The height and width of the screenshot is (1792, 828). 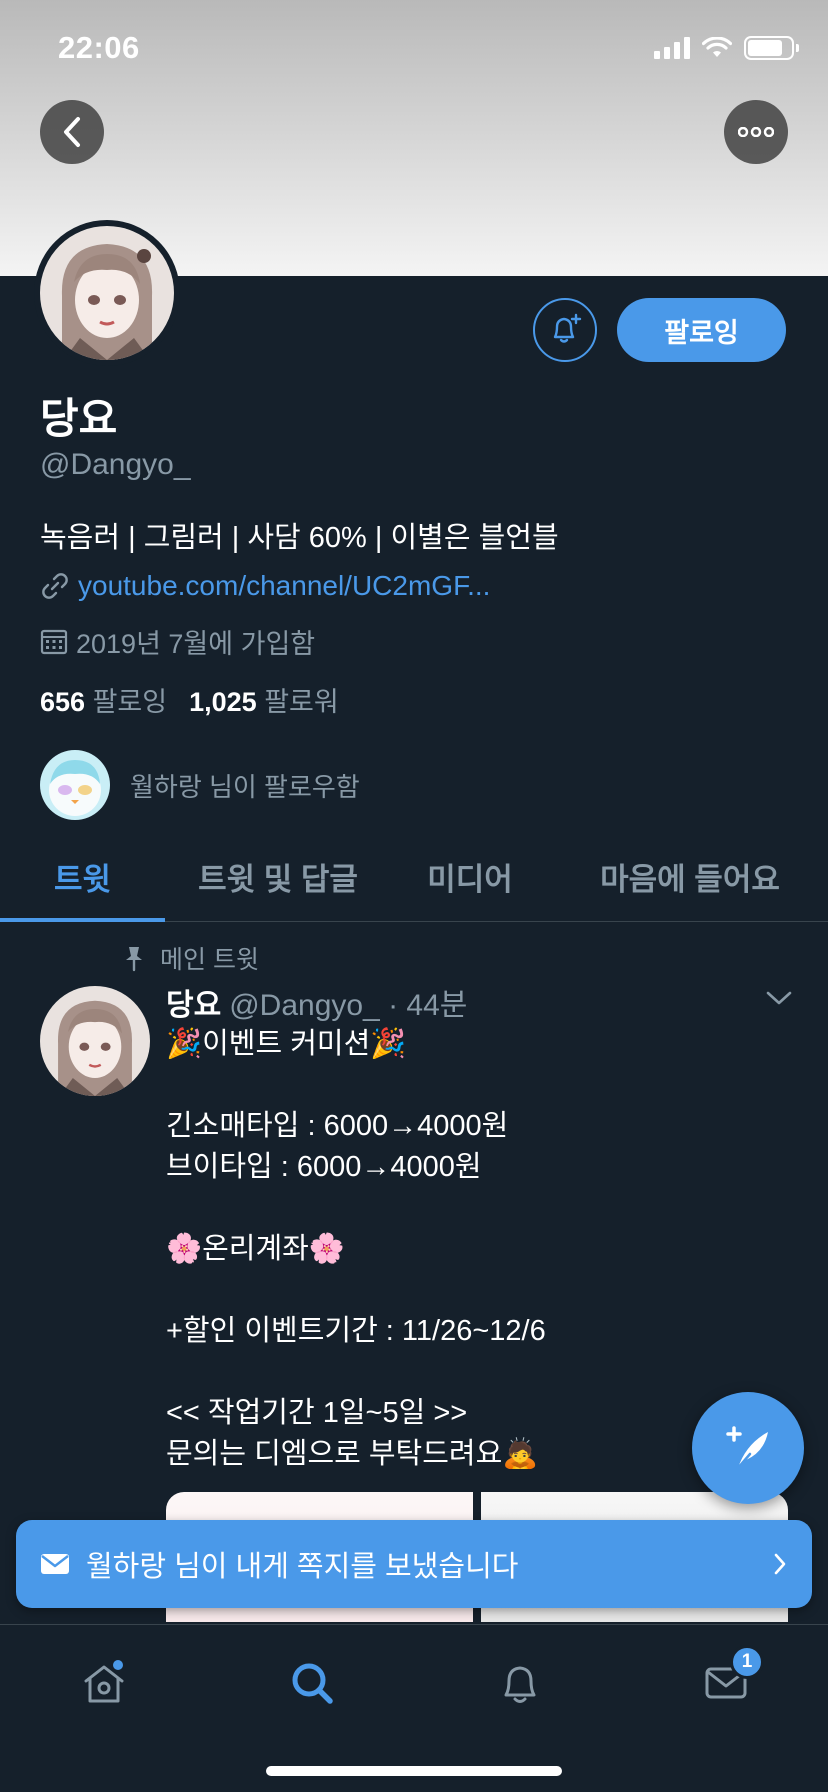 What do you see at coordinates (193, 1002) in the screenshot?
I see `tweet-author-name: 당요` at bounding box center [193, 1002].